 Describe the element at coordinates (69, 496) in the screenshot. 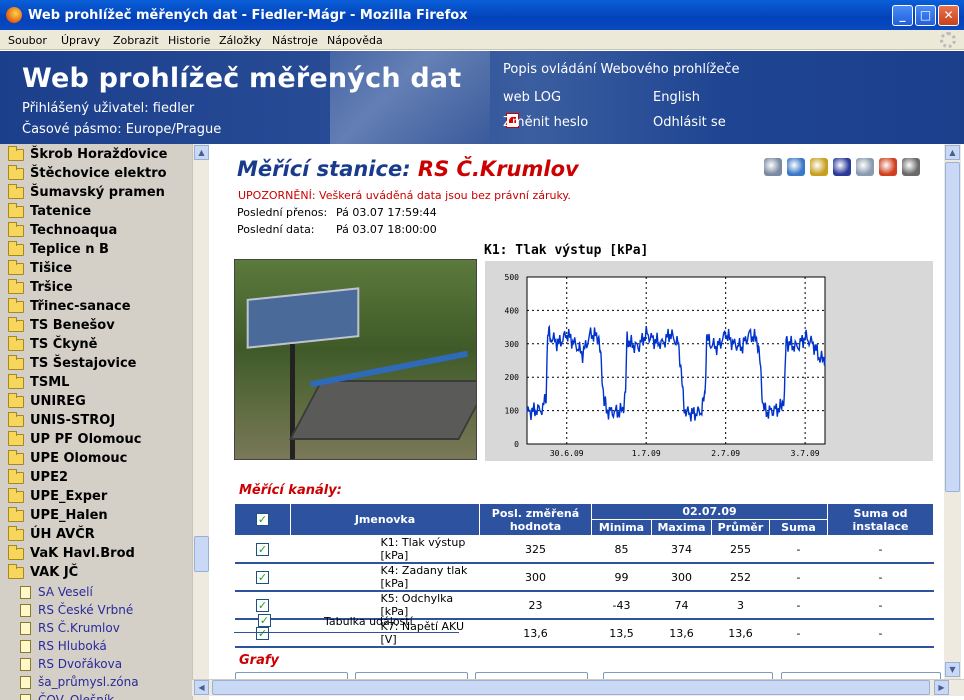

I see `tree-folder-label: UPE_Exper` at that location.